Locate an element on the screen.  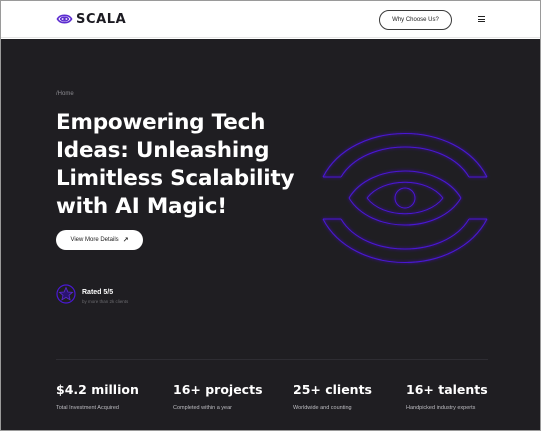
logo: SCALA is located at coordinates (91, 19).